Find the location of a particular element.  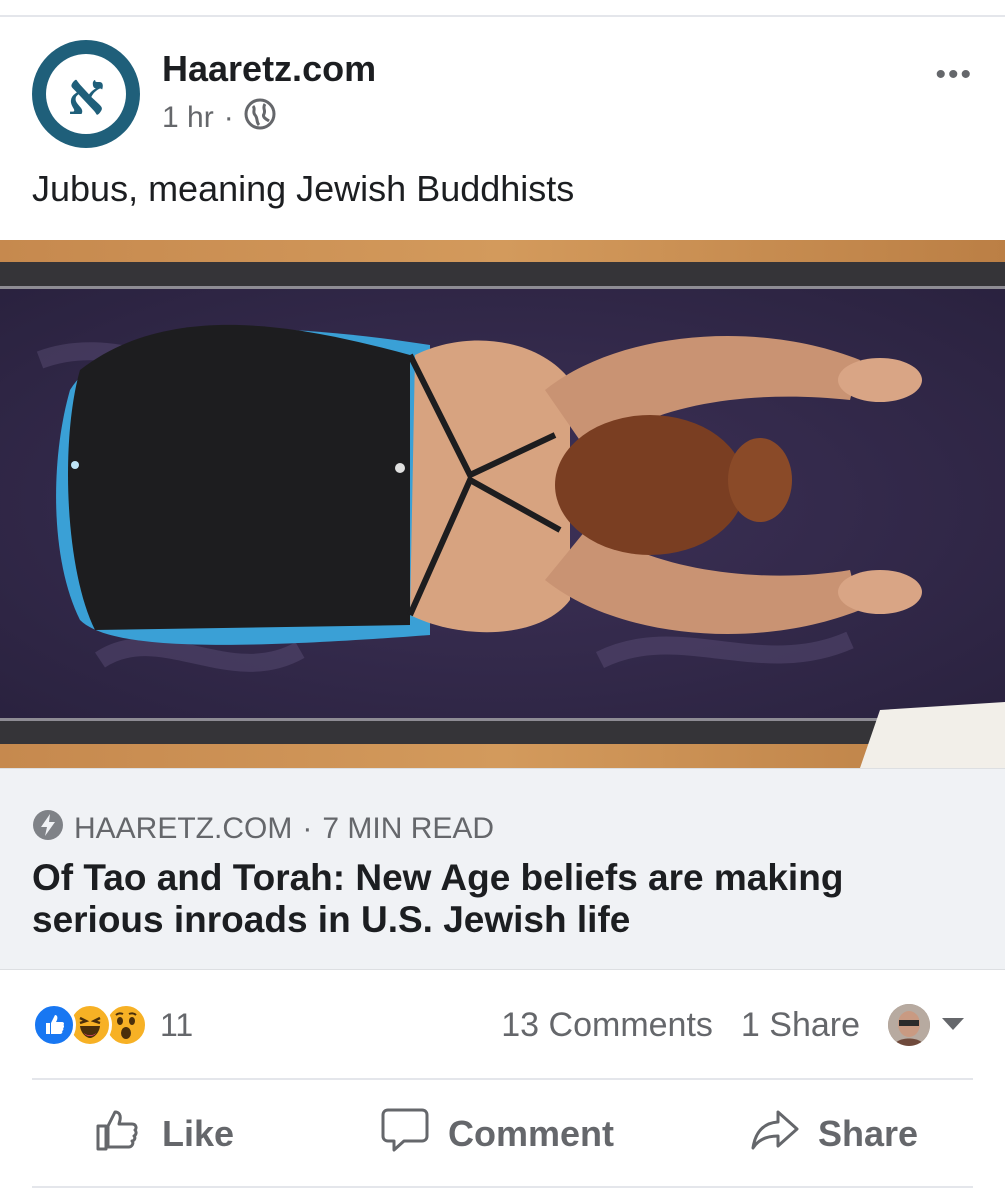

page-avatar: א is located at coordinates (86, 94).